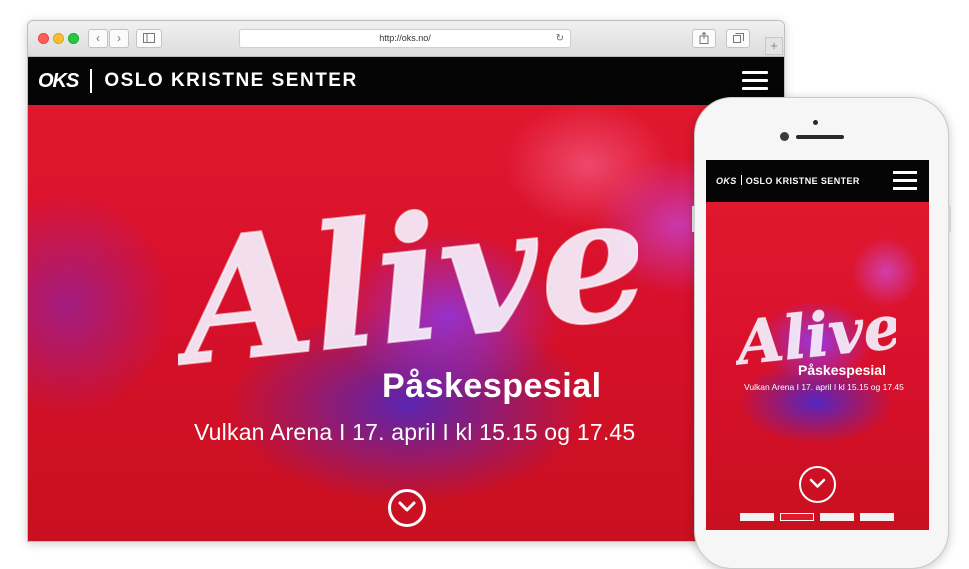 Image resolution: width=969 pixels, height=569 pixels. What do you see at coordinates (231, 80) in the screenshot?
I see `logo-name: OSLO KRISTNE SENTER` at bounding box center [231, 80].